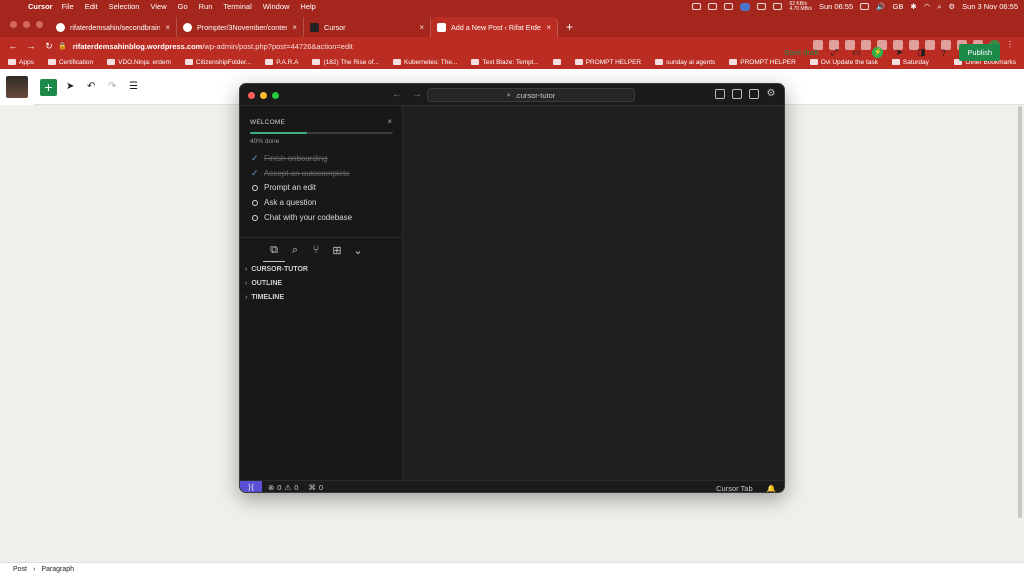 This screenshot has height=576, width=1024. Describe the element at coordinates (48, 87) in the screenshot. I see `block-inserter-button: +` at that location.